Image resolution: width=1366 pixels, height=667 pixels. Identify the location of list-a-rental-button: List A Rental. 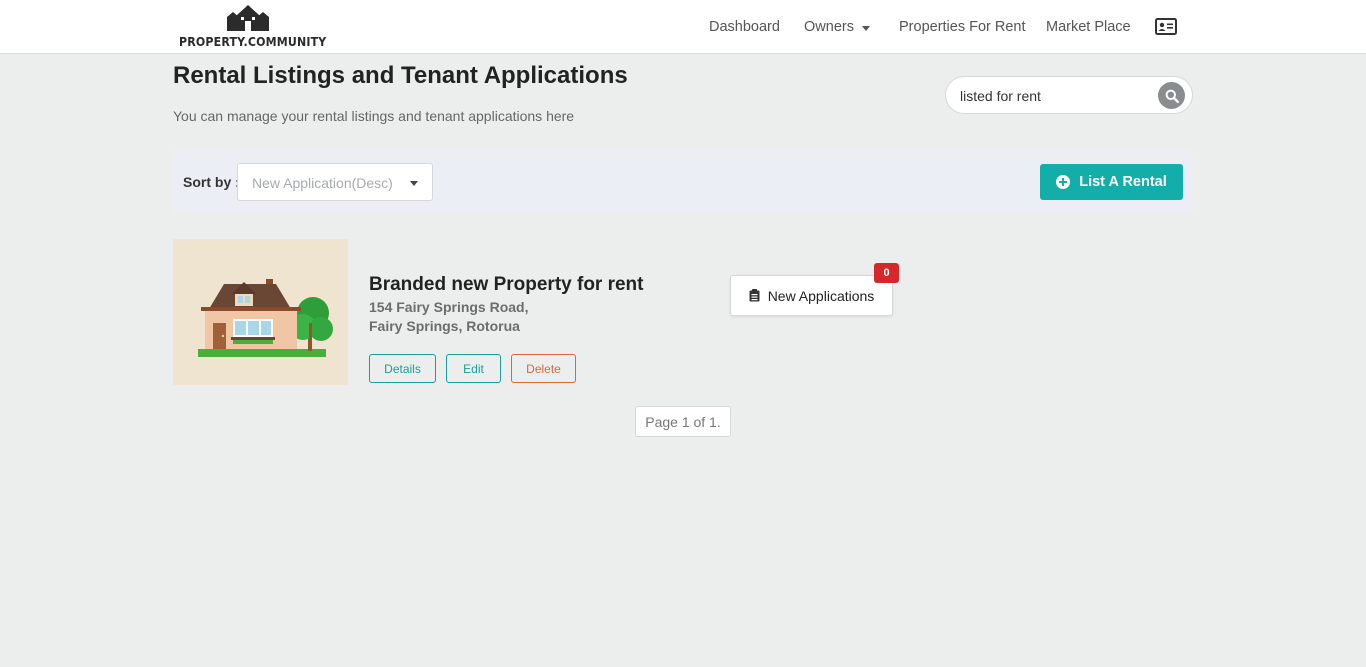
(1111, 182).